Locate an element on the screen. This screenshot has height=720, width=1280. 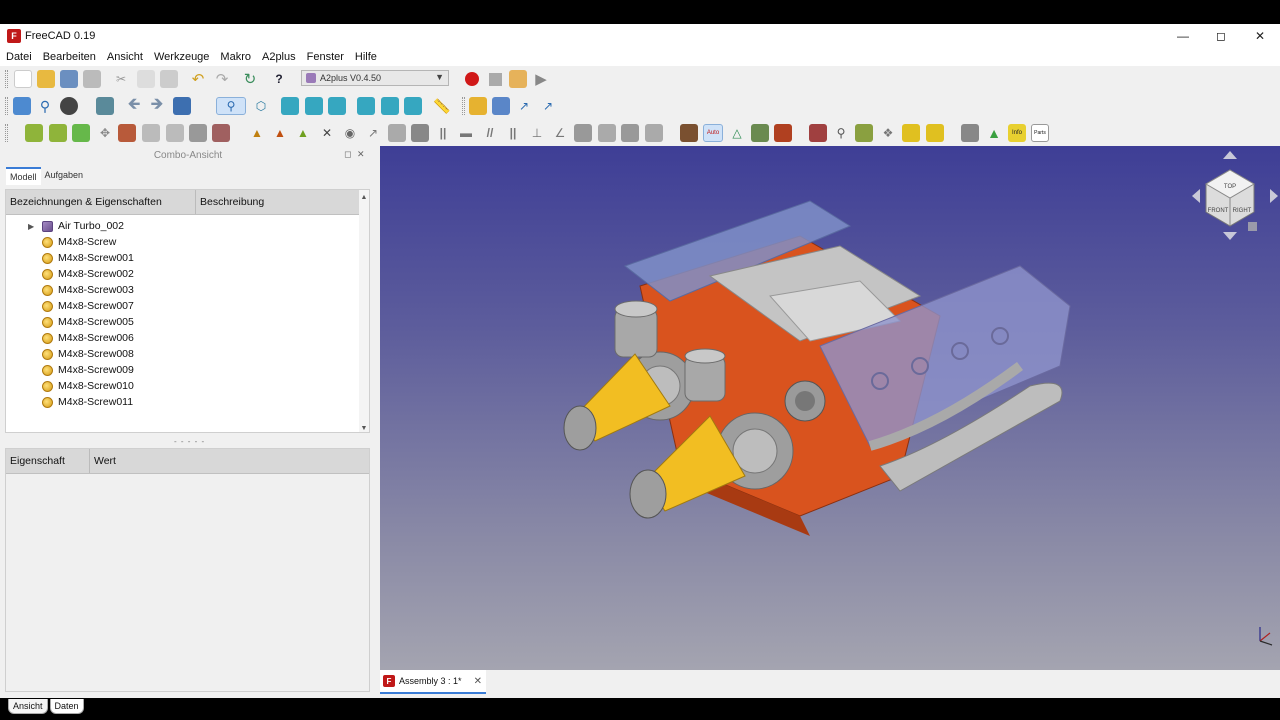
navicube-top-face: TOP is located at coordinates (1230, 187).